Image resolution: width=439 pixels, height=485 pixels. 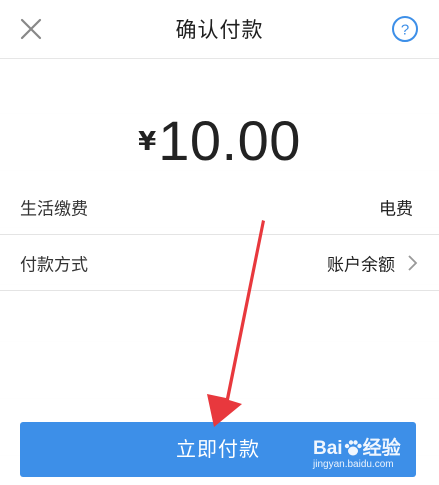 I want to click on sheet-header: 确认付款 ?, so click(x=219, y=29).